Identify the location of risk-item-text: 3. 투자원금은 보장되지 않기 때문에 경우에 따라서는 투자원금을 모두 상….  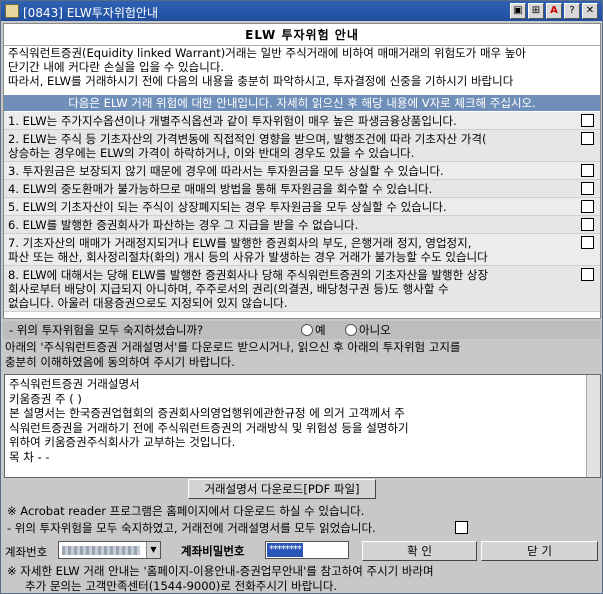
(226, 171).